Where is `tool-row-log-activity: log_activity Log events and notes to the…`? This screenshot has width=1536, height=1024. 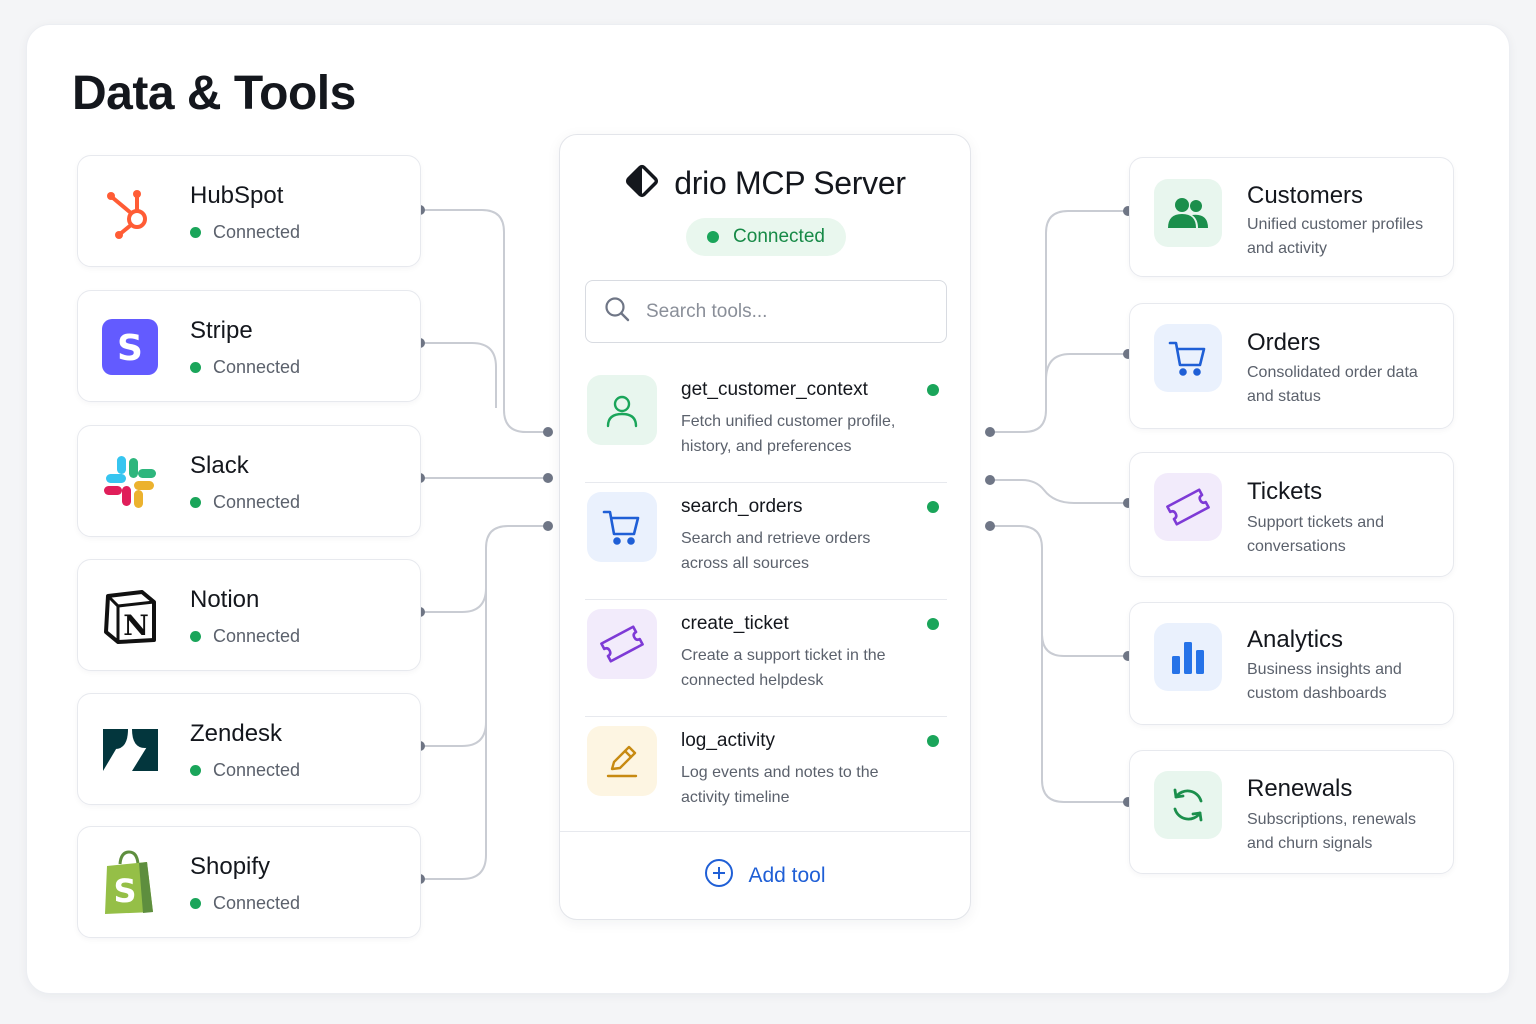 tool-row-log-activity: log_activity Log events and notes to the… is located at coordinates (766, 776).